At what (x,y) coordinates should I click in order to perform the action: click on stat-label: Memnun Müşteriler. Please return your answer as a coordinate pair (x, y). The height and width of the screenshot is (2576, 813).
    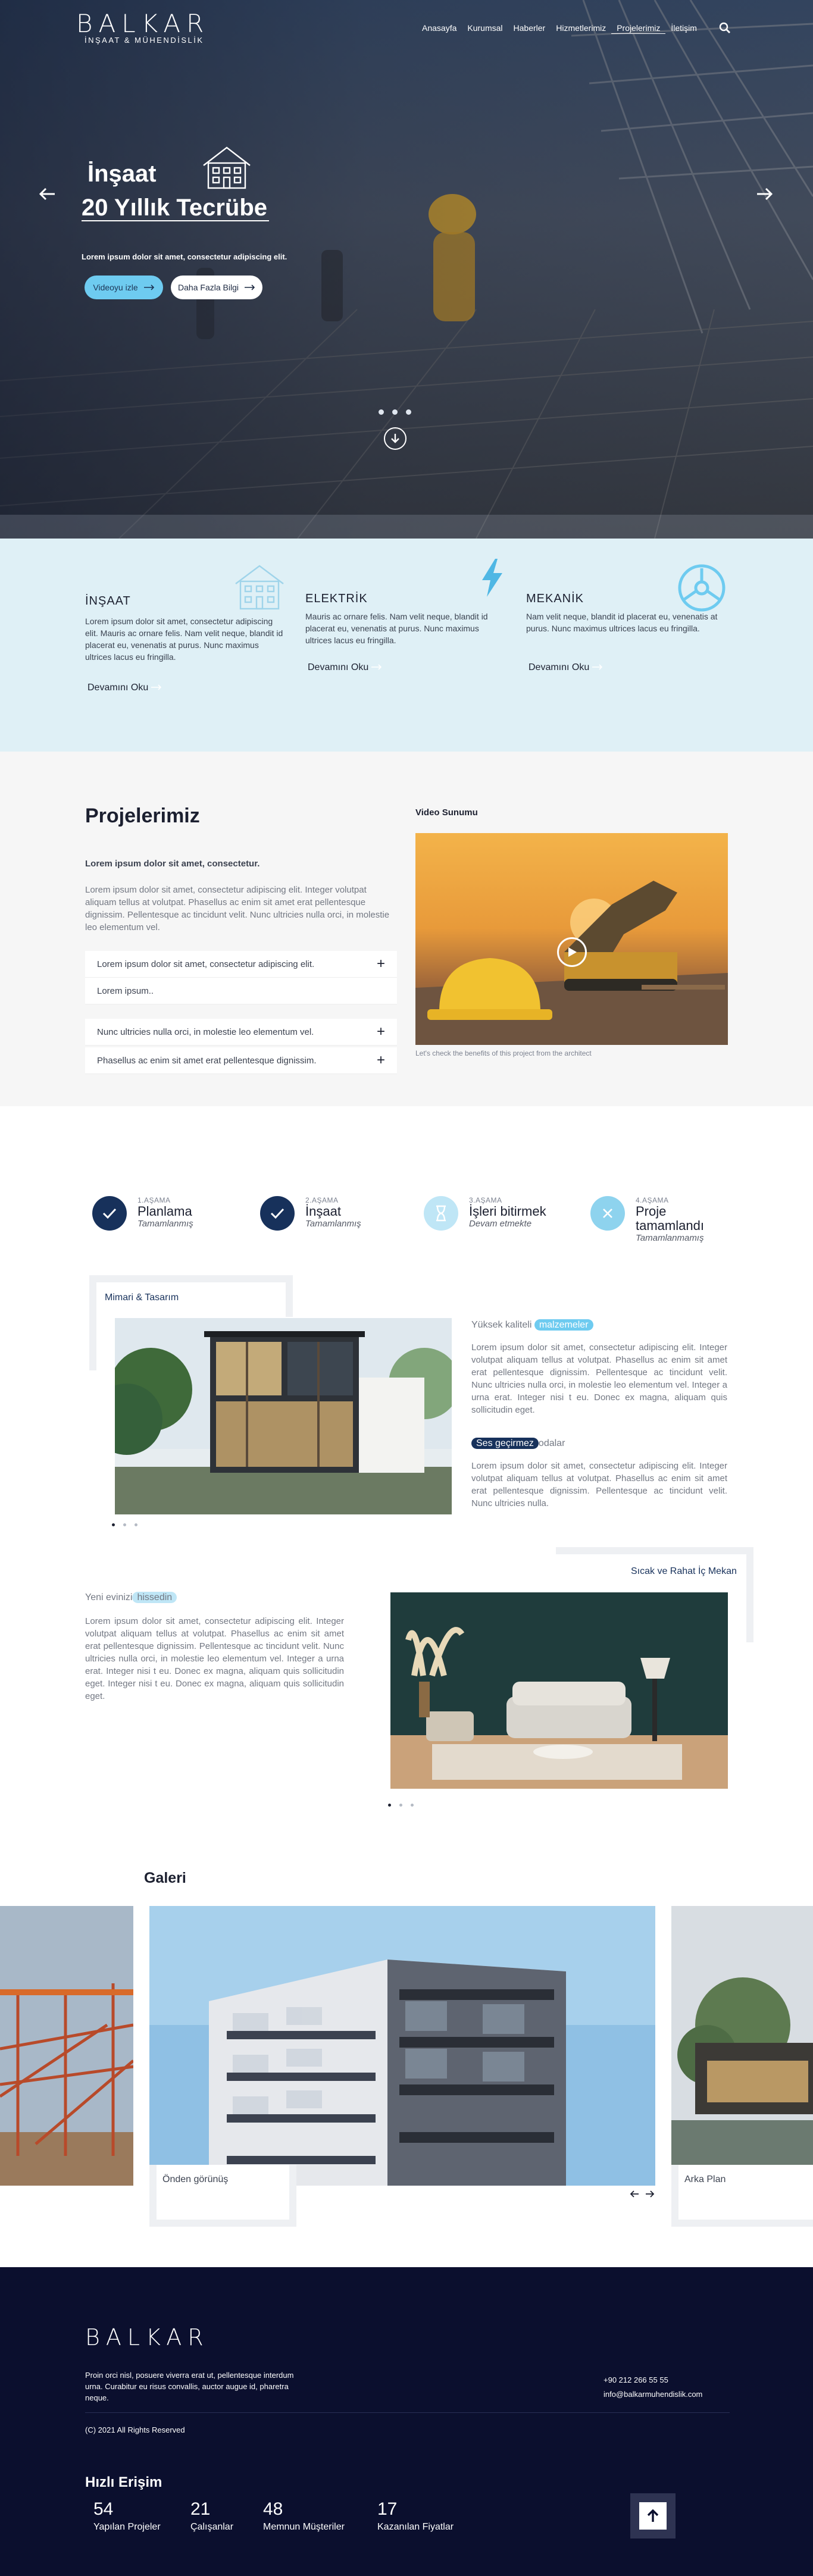
    Looking at the image, I should click on (304, 2527).